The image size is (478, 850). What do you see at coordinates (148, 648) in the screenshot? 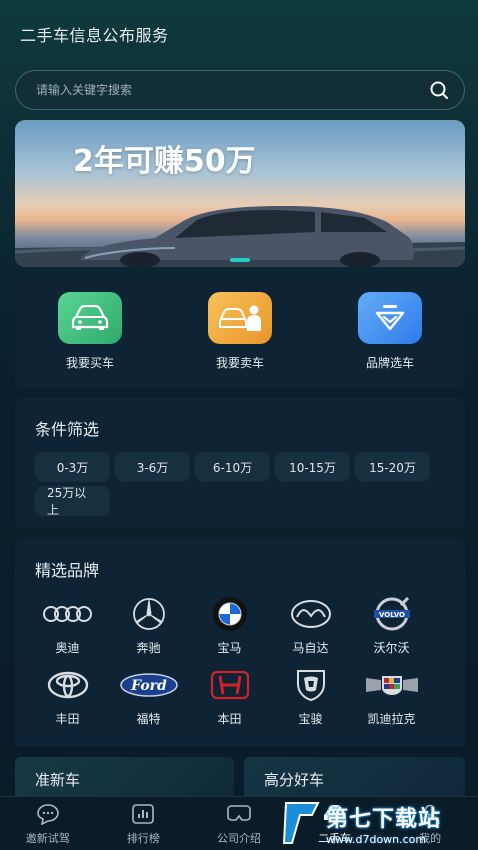
I see `brand-name-mercedes: 奔驰` at bounding box center [148, 648].